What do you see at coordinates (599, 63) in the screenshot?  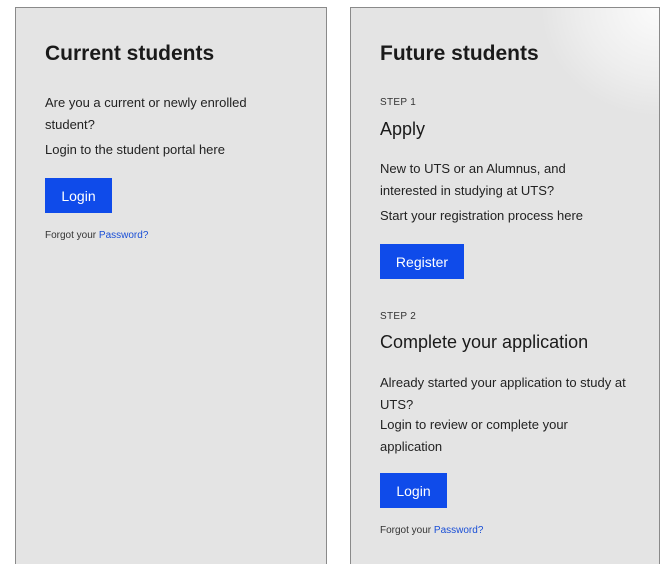 I see `screen-glare` at bounding box center [599, 63].